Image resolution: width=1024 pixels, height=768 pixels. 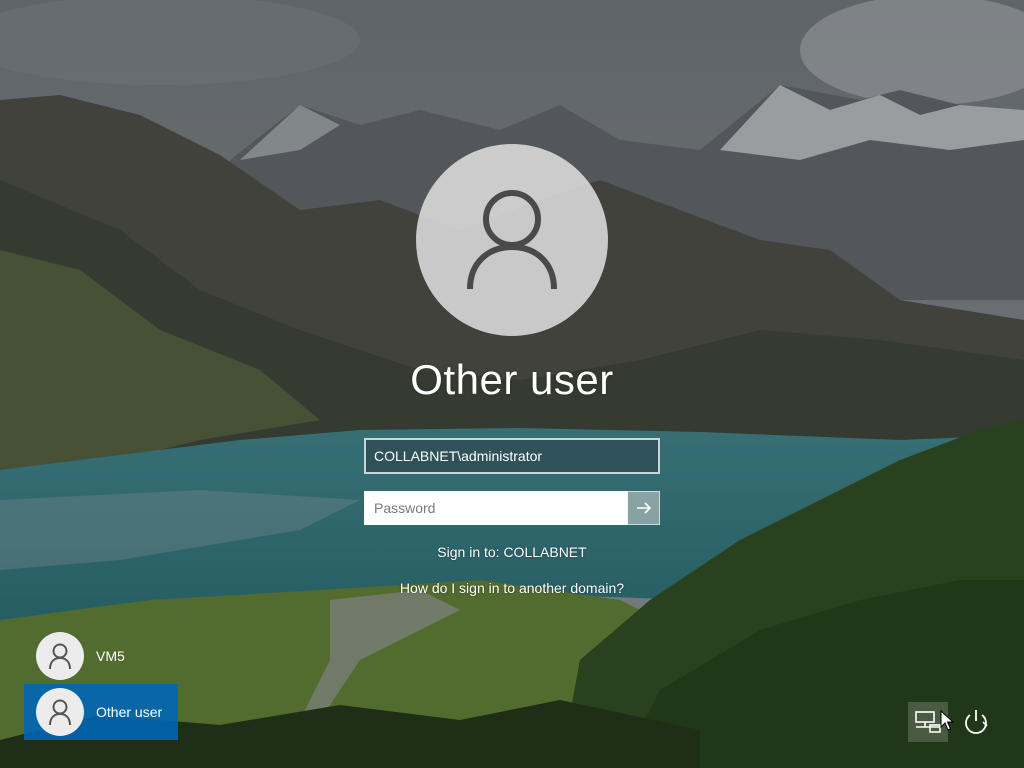 I want to click on network-icon, so click(x=928, y=722).